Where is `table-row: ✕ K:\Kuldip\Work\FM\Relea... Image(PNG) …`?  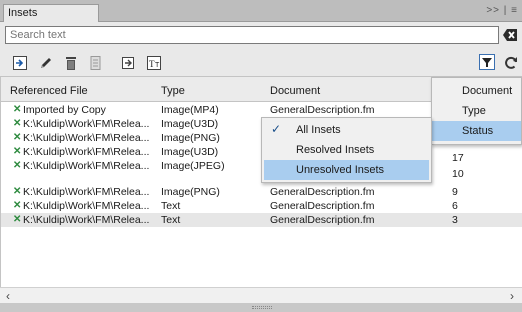
table-row: ✕ K:\Kuldip\Work\FM\Relea... Image(PNG) … is located at coordinates (261, 192).